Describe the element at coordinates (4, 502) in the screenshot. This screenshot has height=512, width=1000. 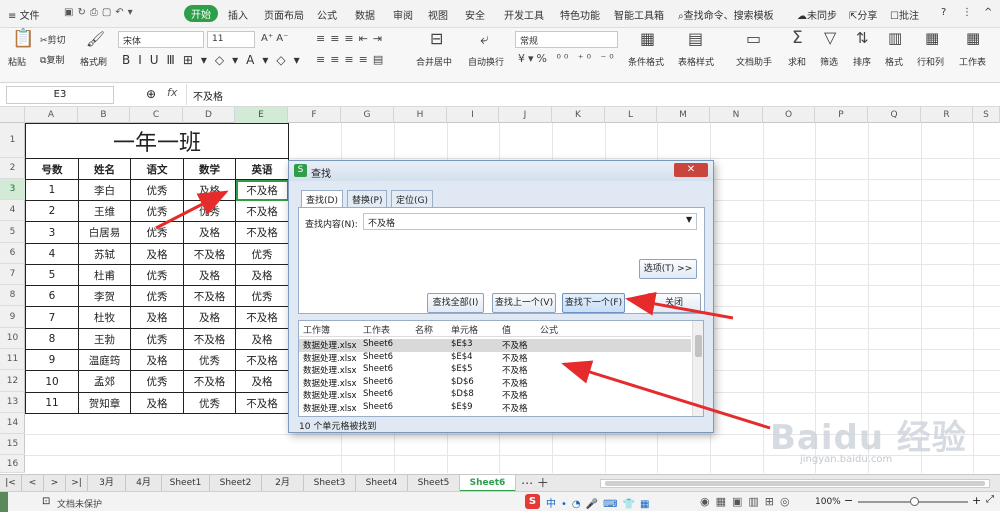
I see `side-panel-handle` at that location.